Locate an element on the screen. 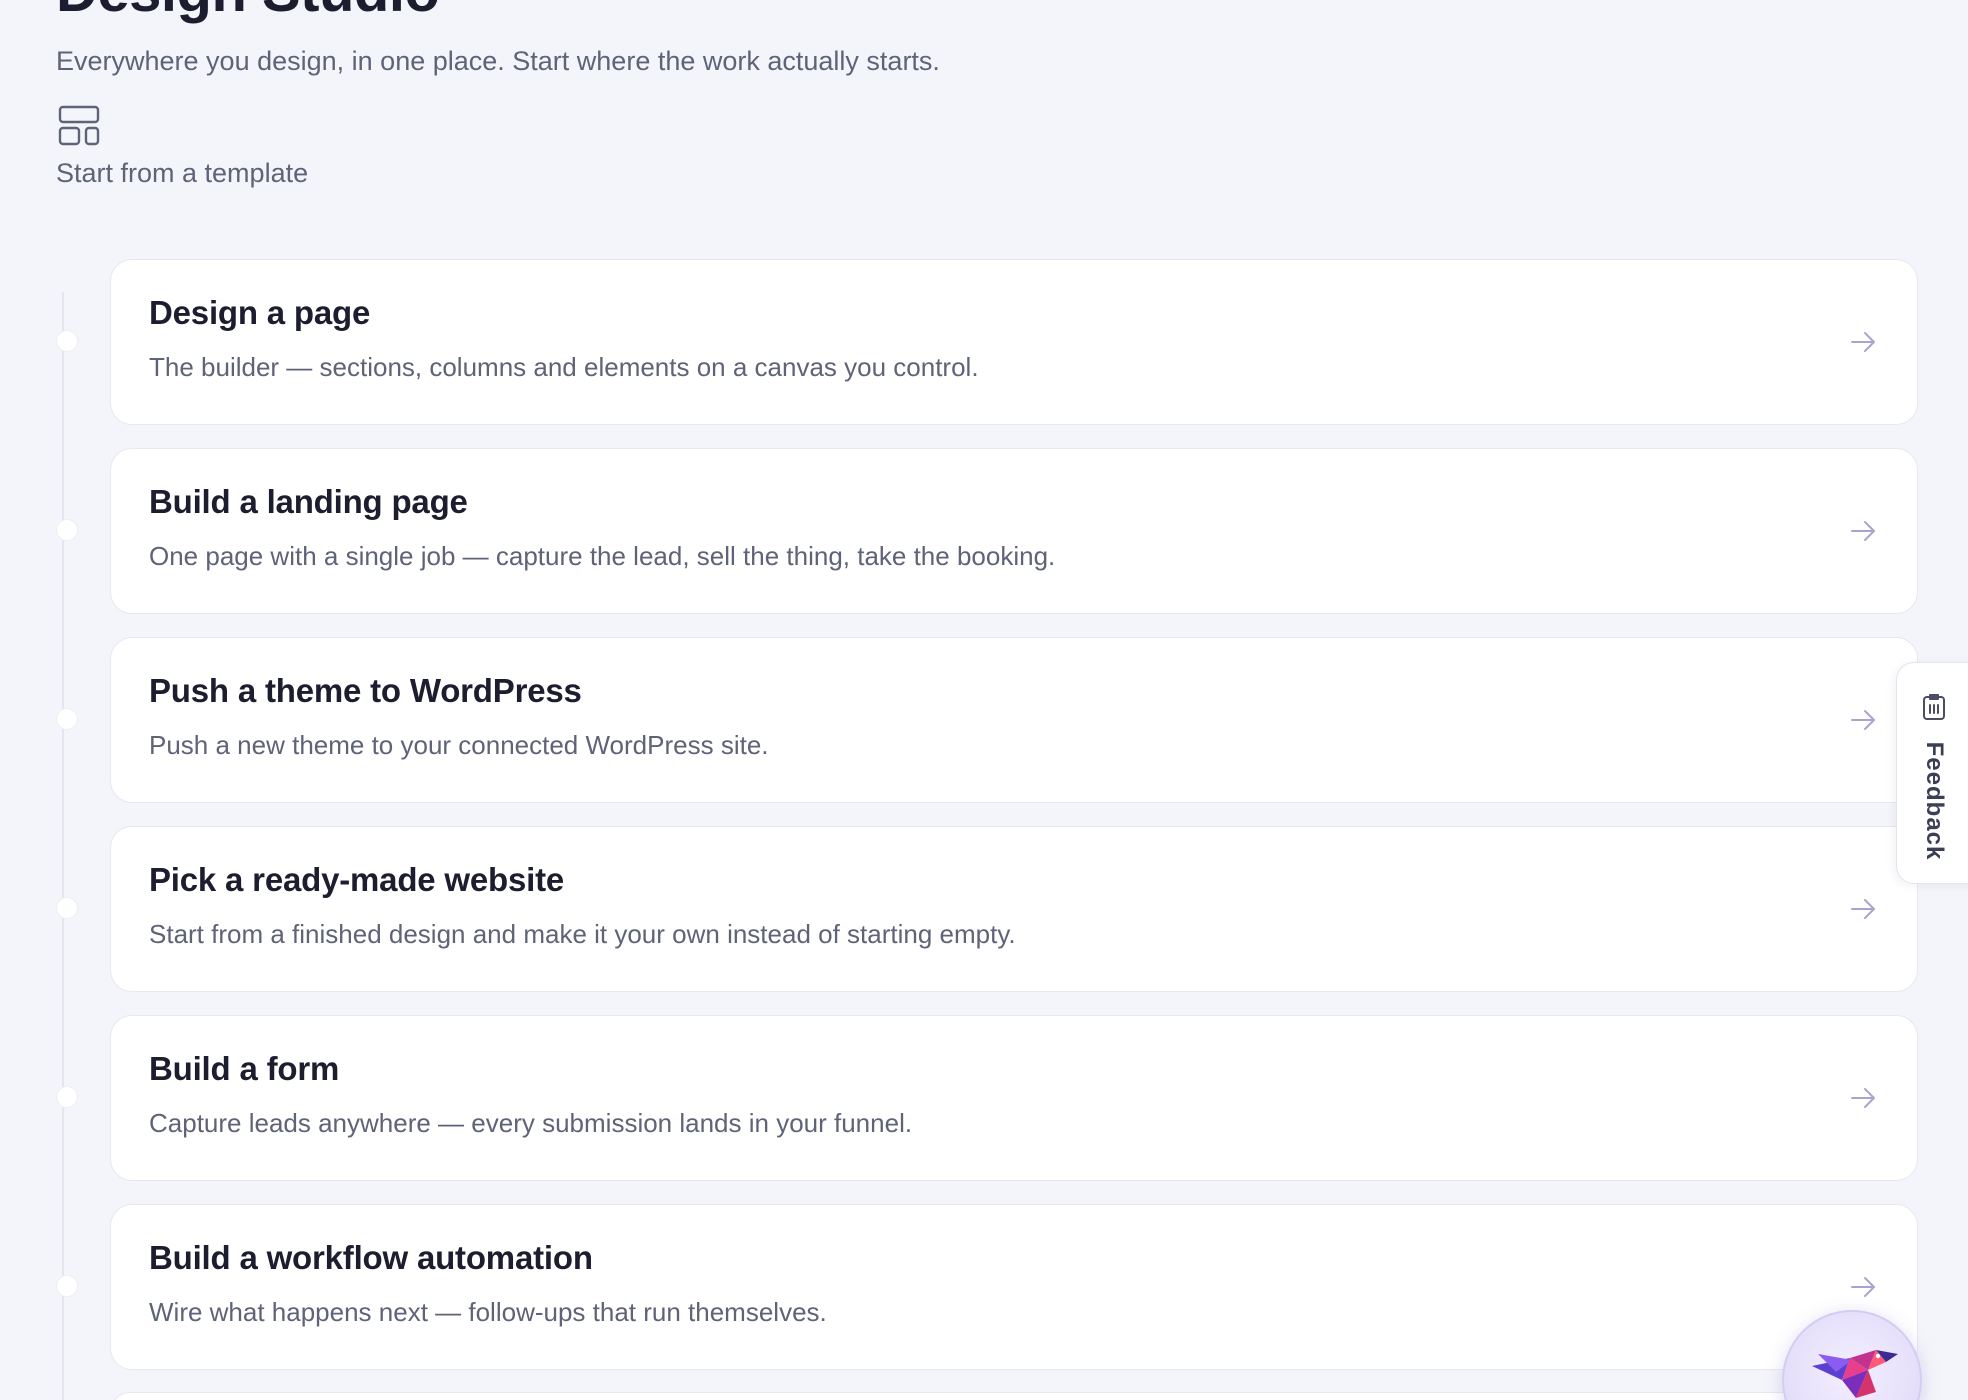 This screenshot has width=1968, height=1400. card-title: Build a workflow automation is located at coordinates (371, 1257).